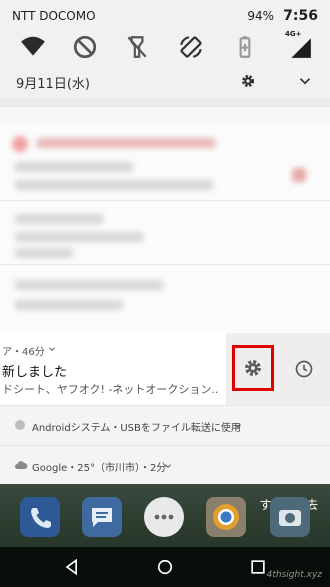  What do you see at coordinates (99, 468) in the screenshot?
I see `system-notification-text: Google・25°（市川市）・2分` at bounding box center [99, 468].